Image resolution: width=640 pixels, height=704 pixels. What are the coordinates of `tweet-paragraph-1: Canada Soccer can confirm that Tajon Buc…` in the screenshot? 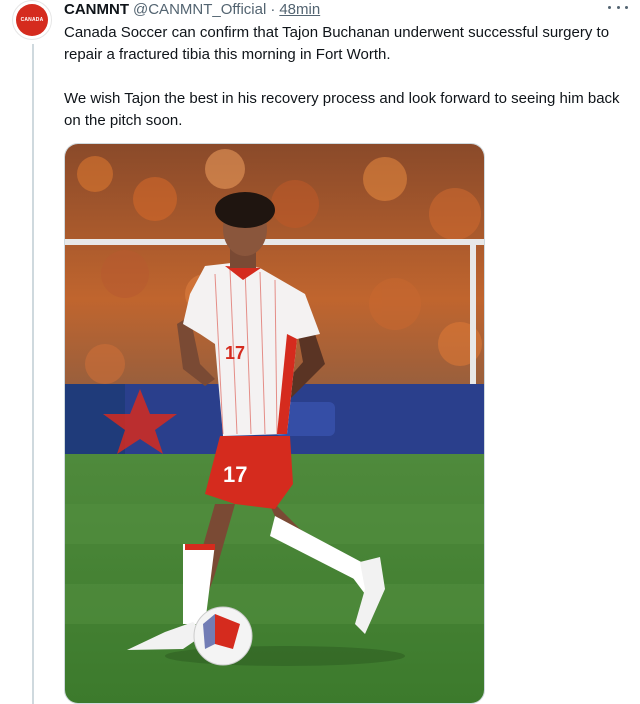 It's located at (337, 43).